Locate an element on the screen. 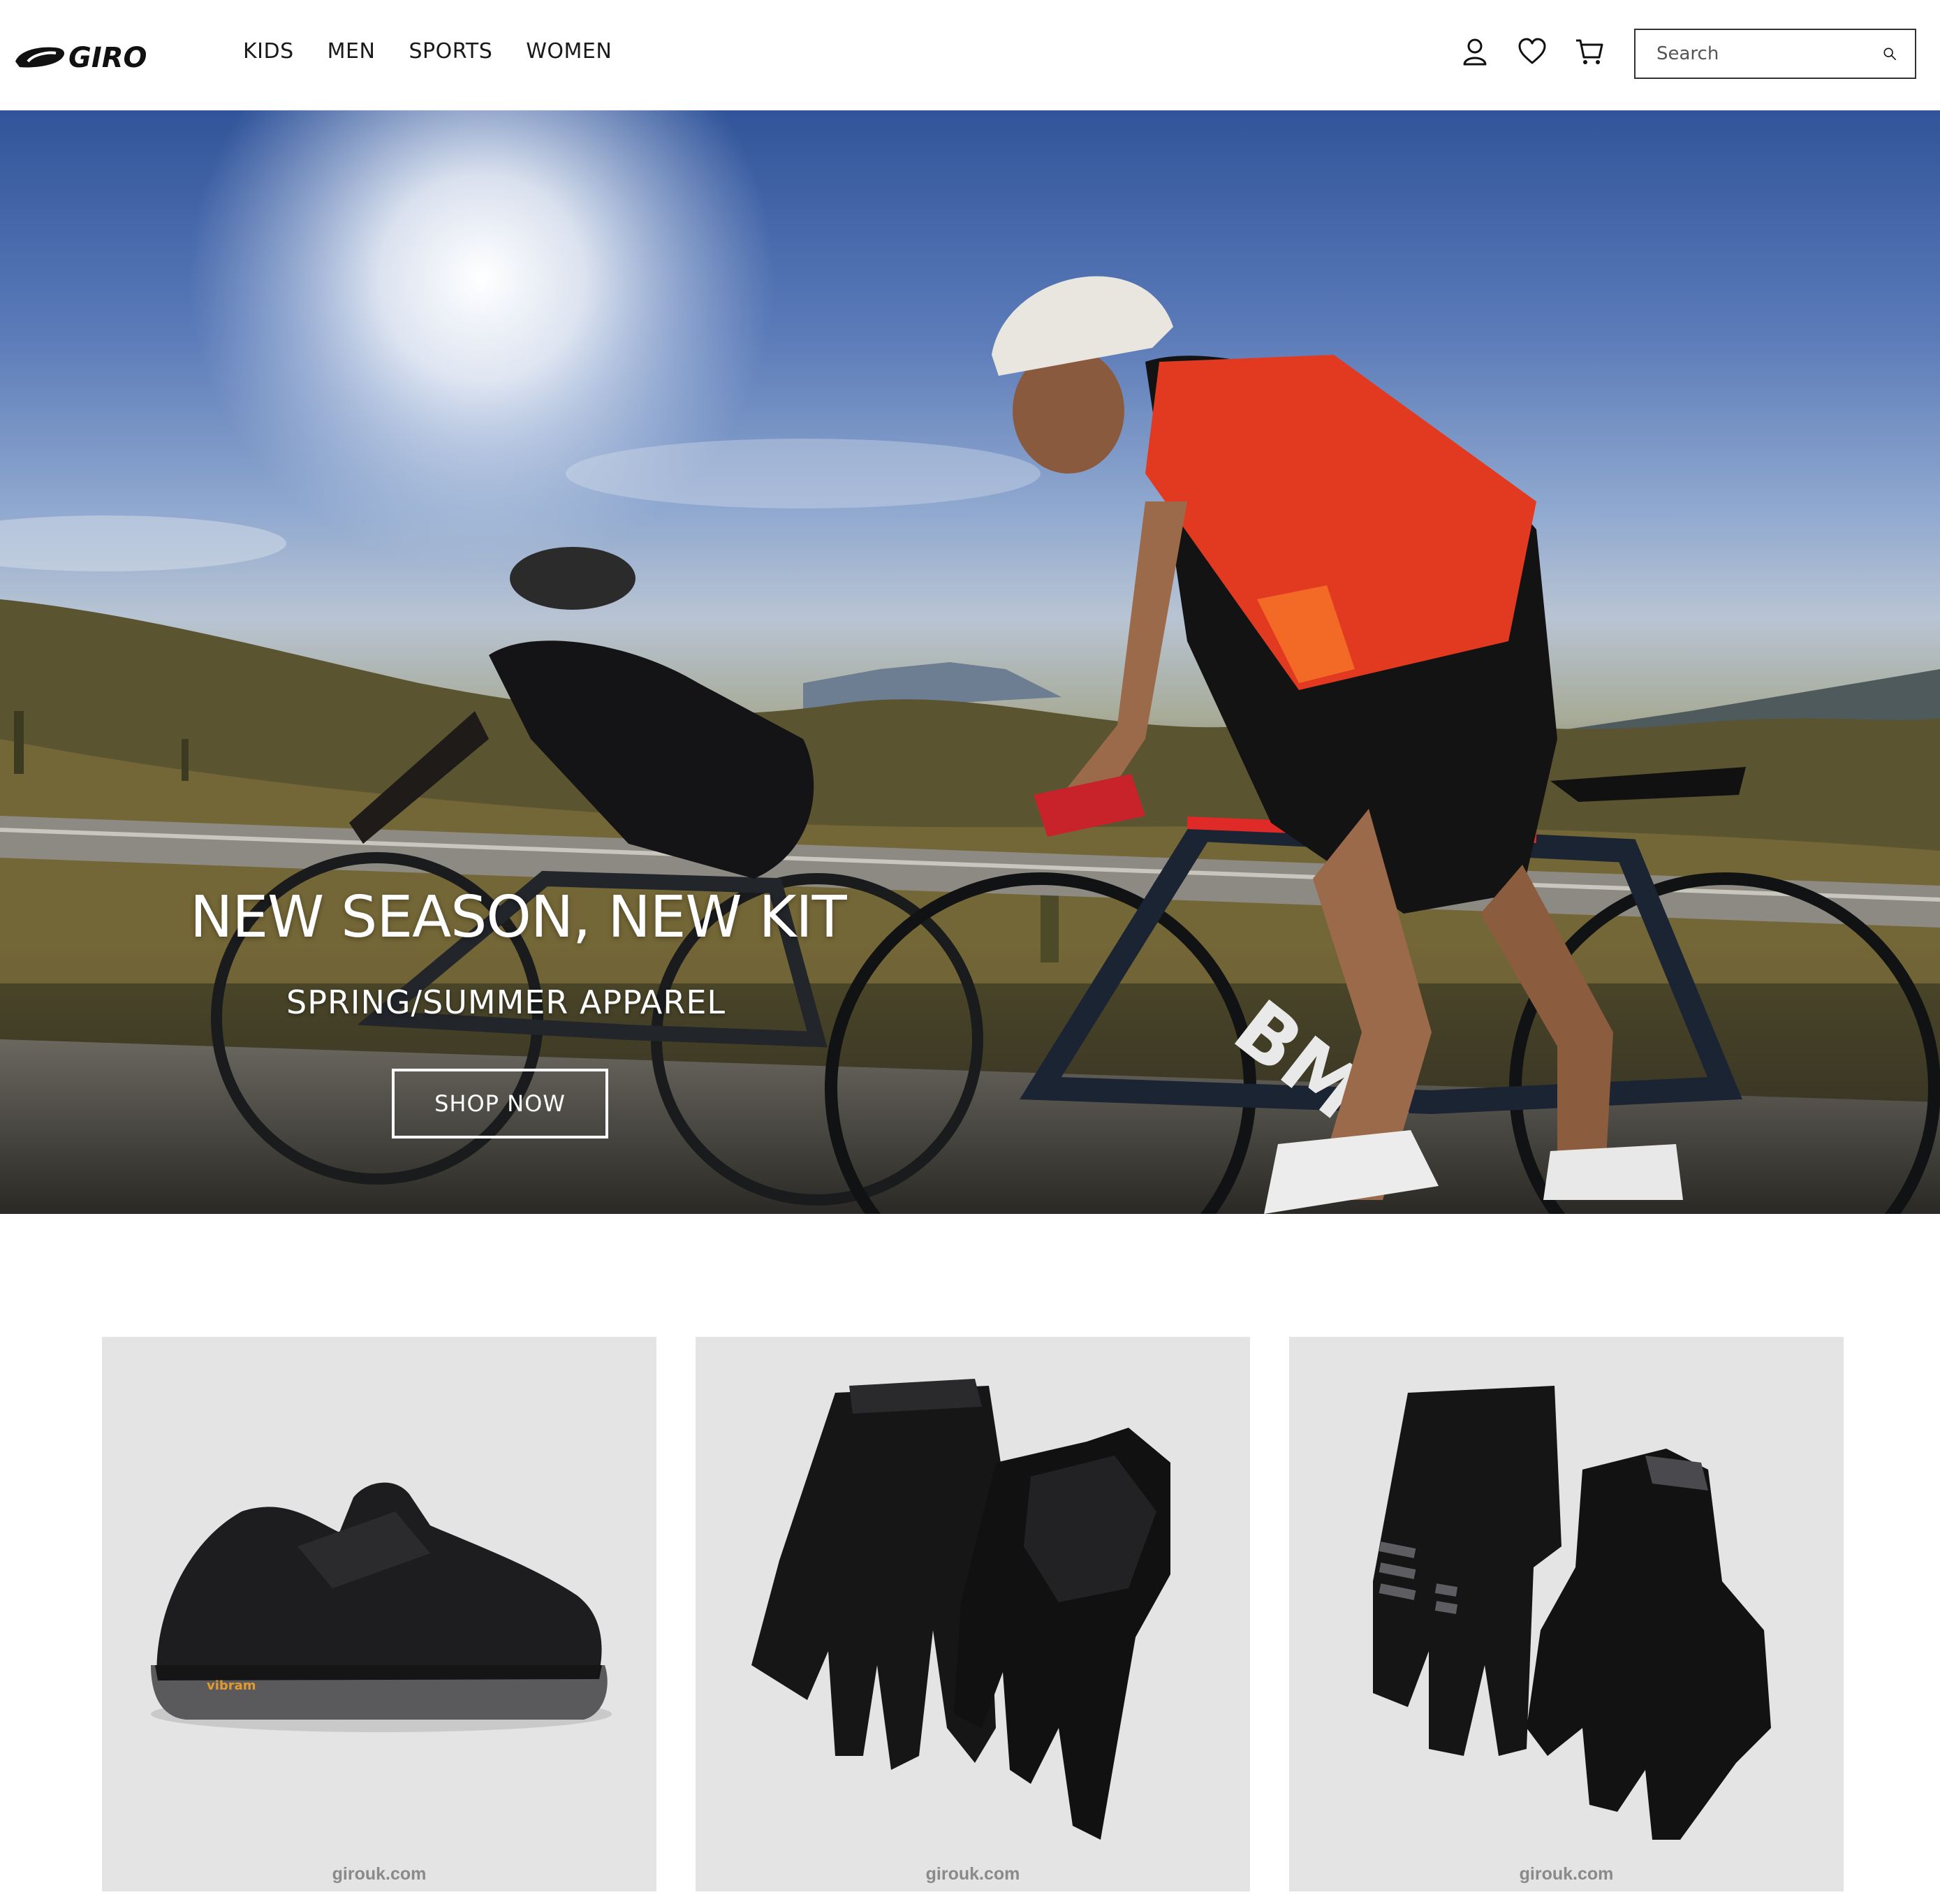 This screenshot has width=1940, height=1904. shop-now-button: SHOP NOW is located at coordinates (500, 1103).